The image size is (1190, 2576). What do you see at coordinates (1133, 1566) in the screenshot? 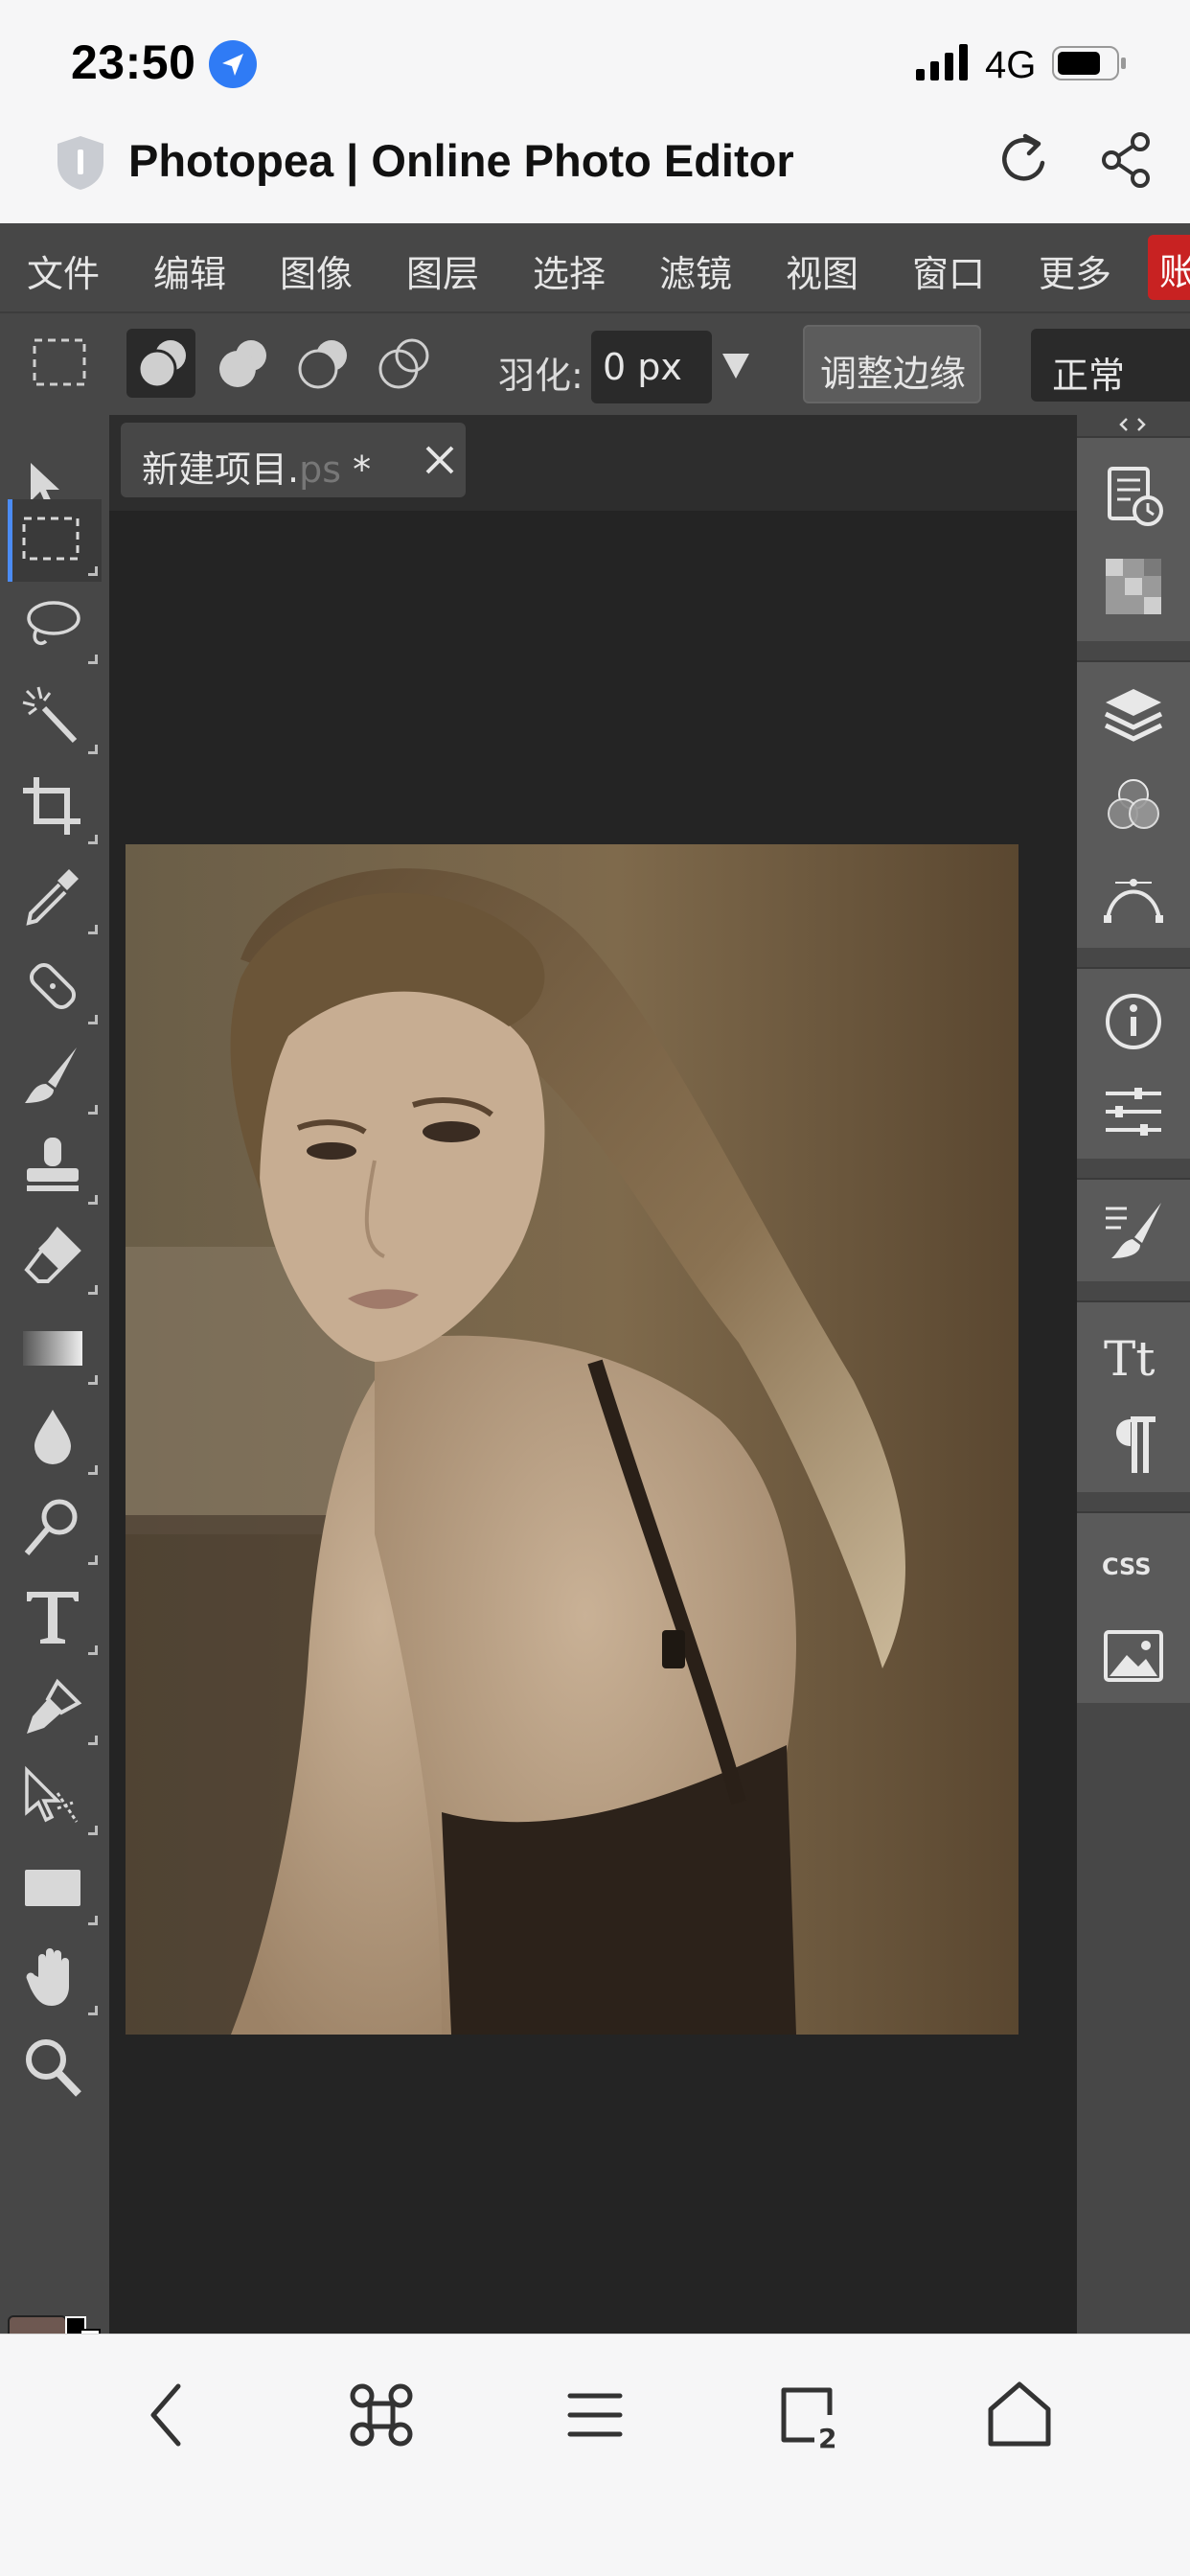
I see `css-icon: CSS` at bounding box center [1133, 1566].